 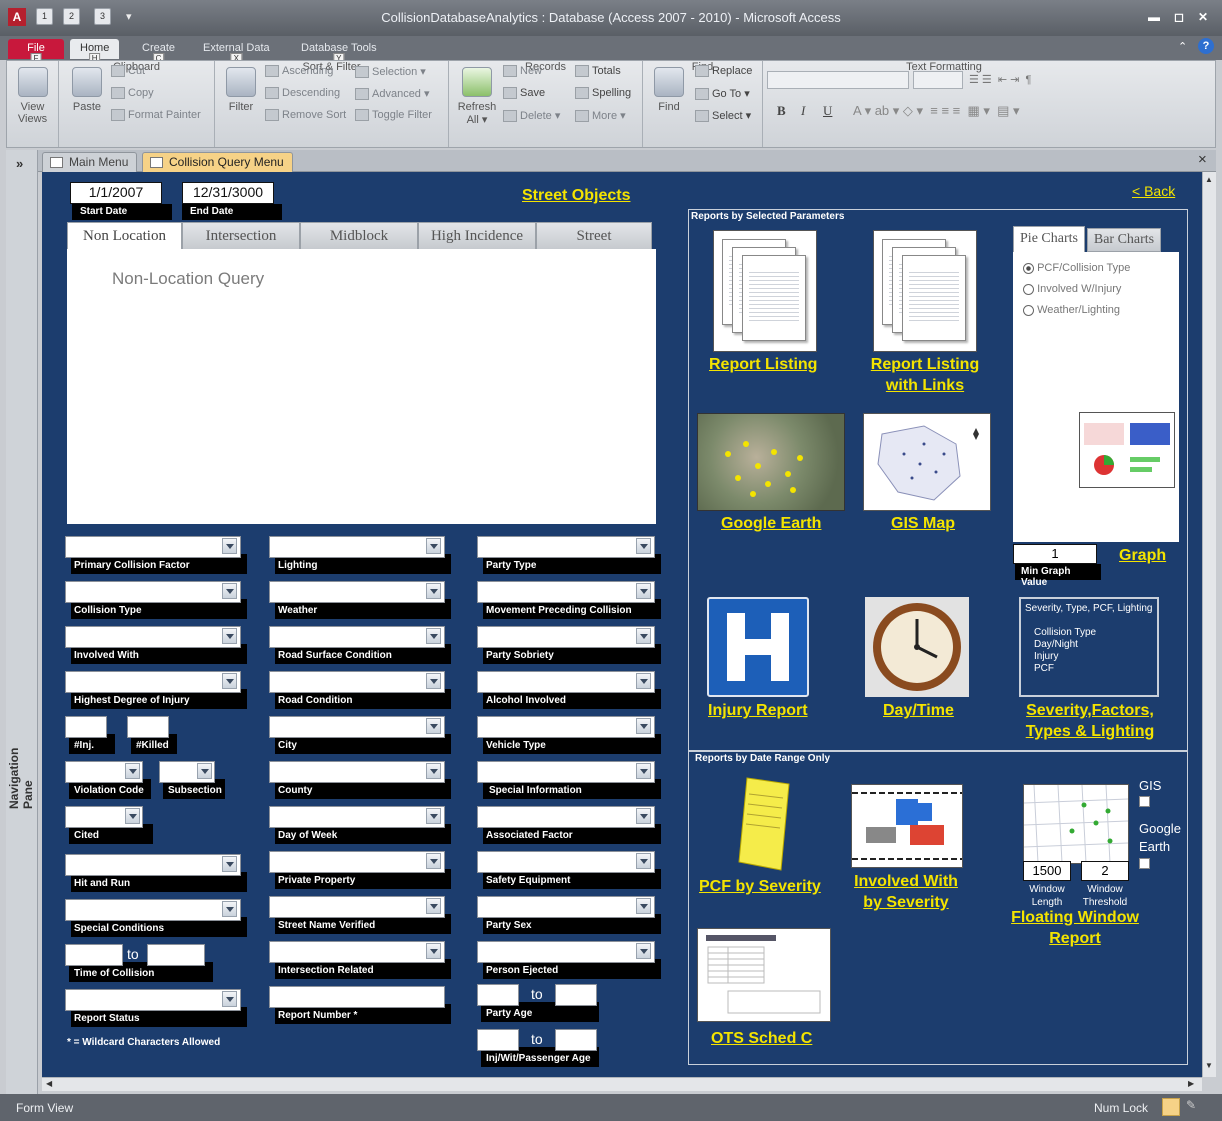 What do you see at coordinates (116, 193) in the screenshot?
I see `start-date-input: 1/1/2007` at bounding box center [116, 193].